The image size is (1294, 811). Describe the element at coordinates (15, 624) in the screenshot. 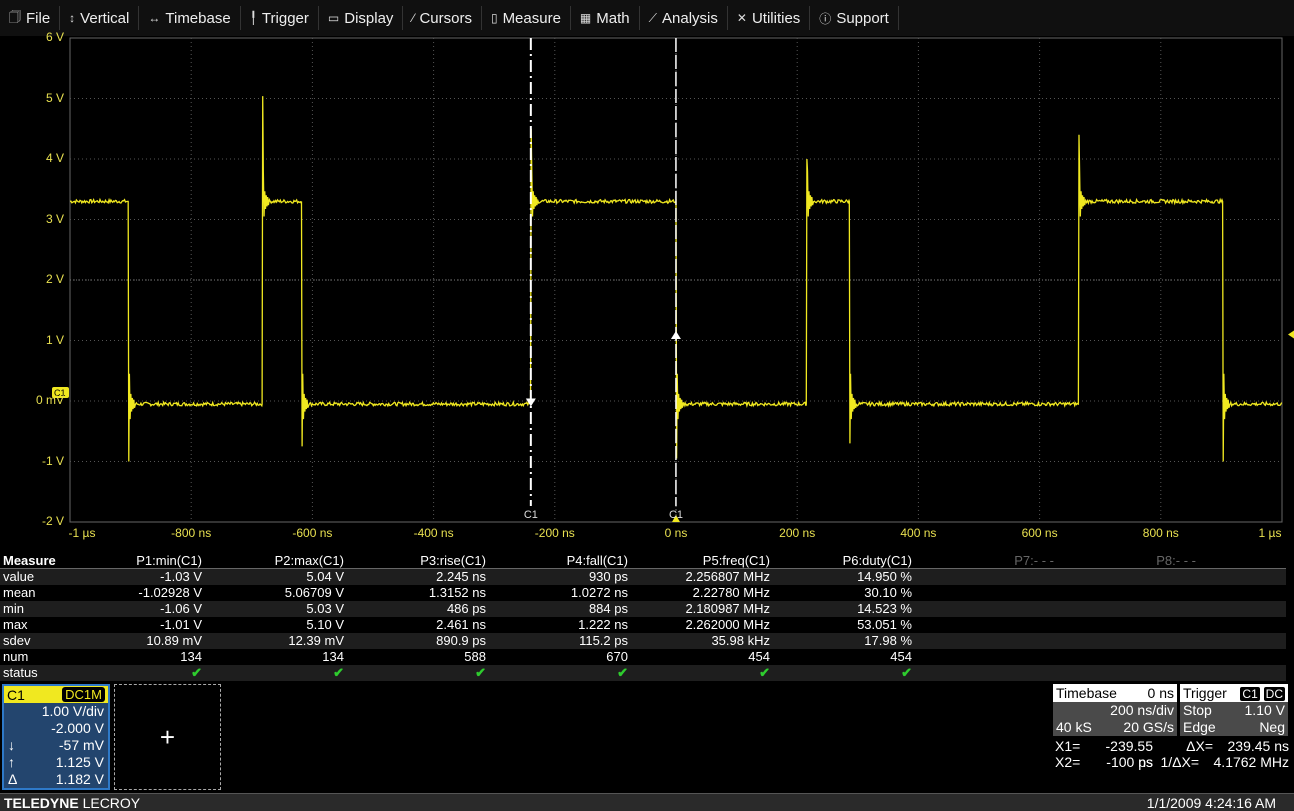

I see `row-label: max` at that location.